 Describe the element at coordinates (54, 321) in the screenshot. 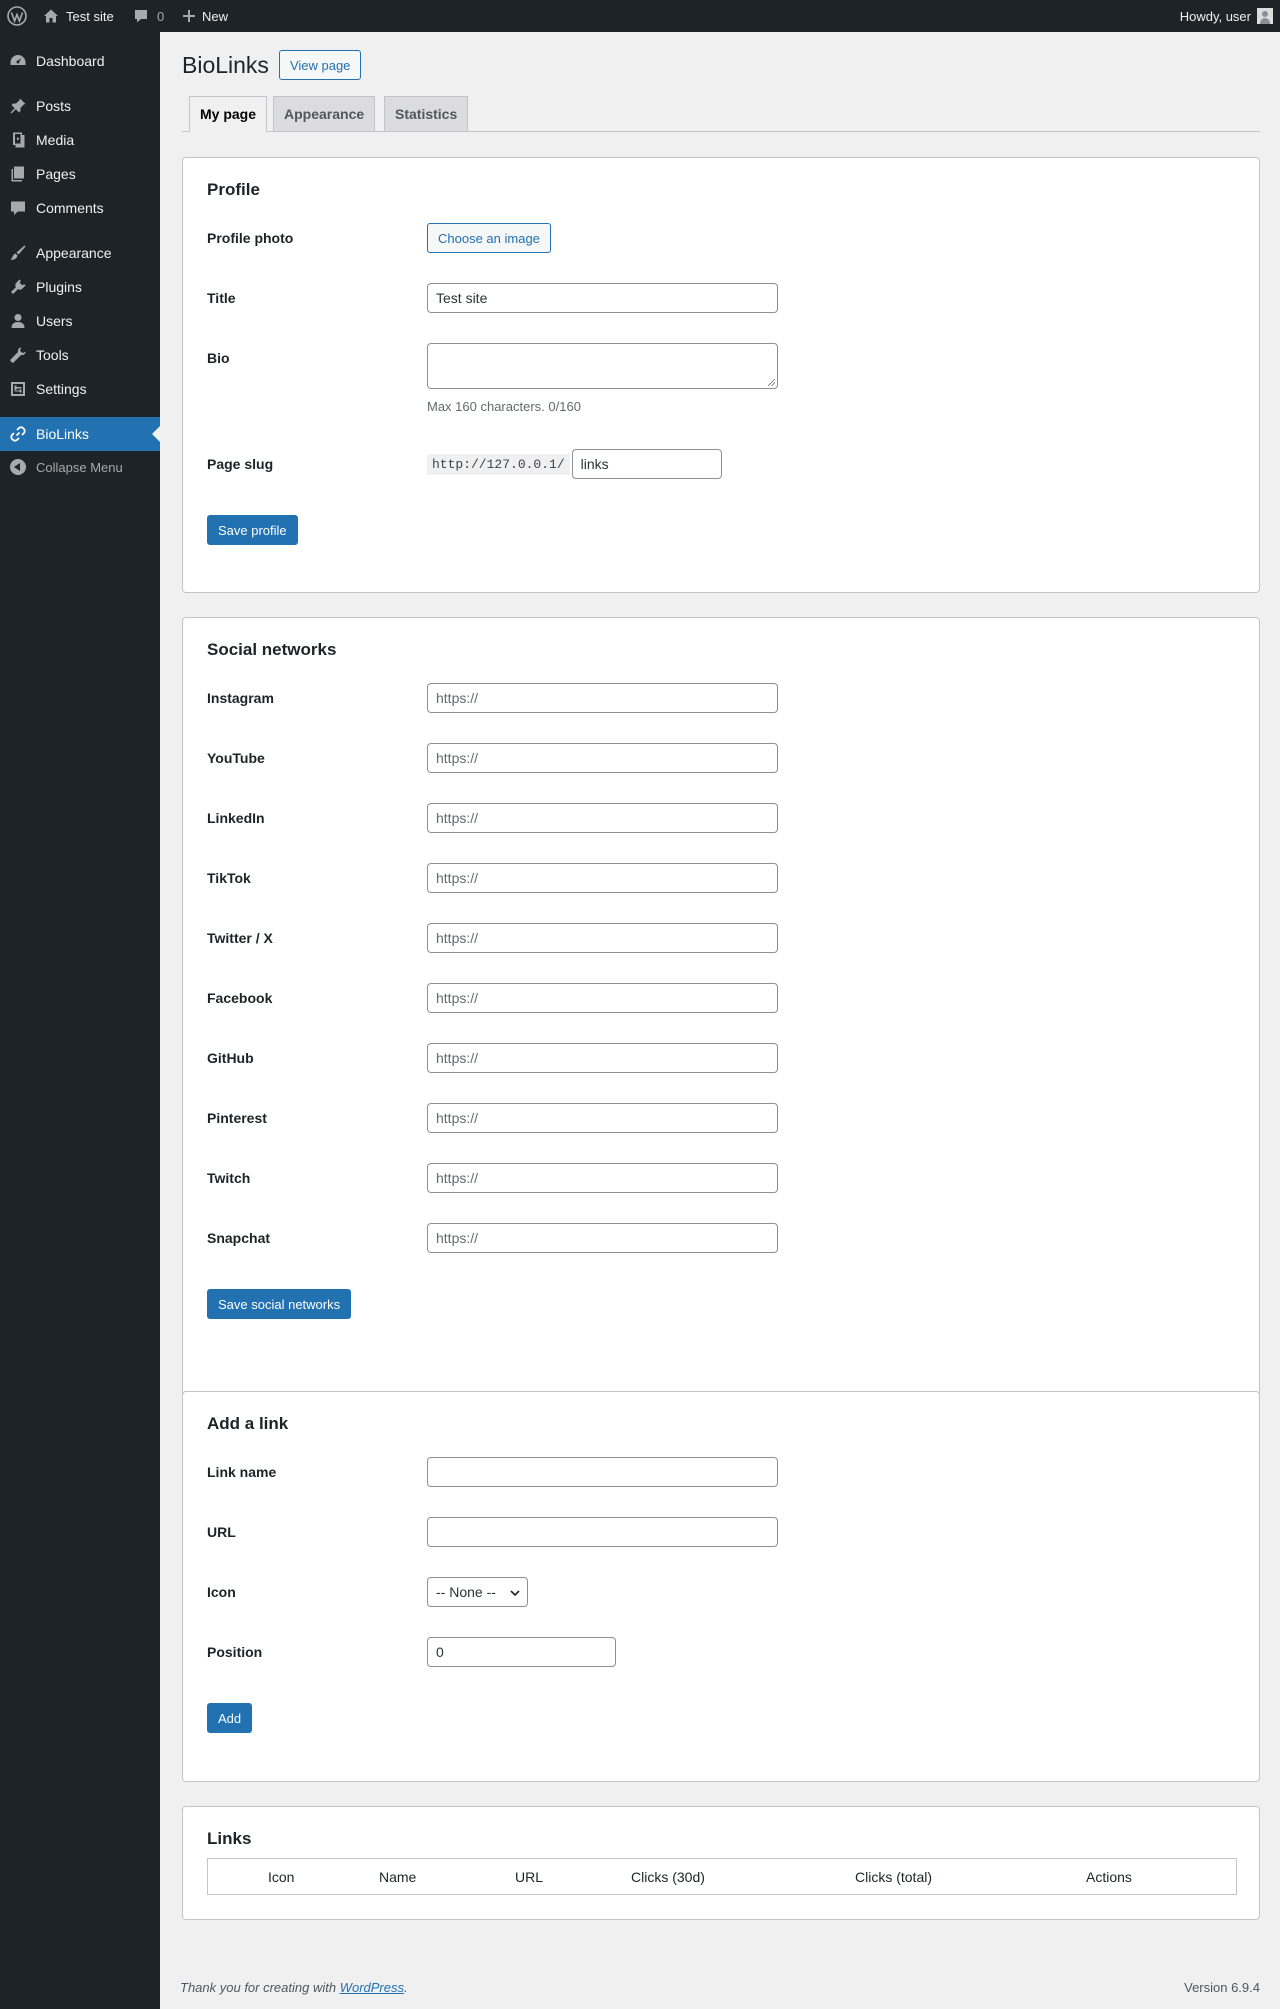

I see `sidebar-item-label: Users` at that location.